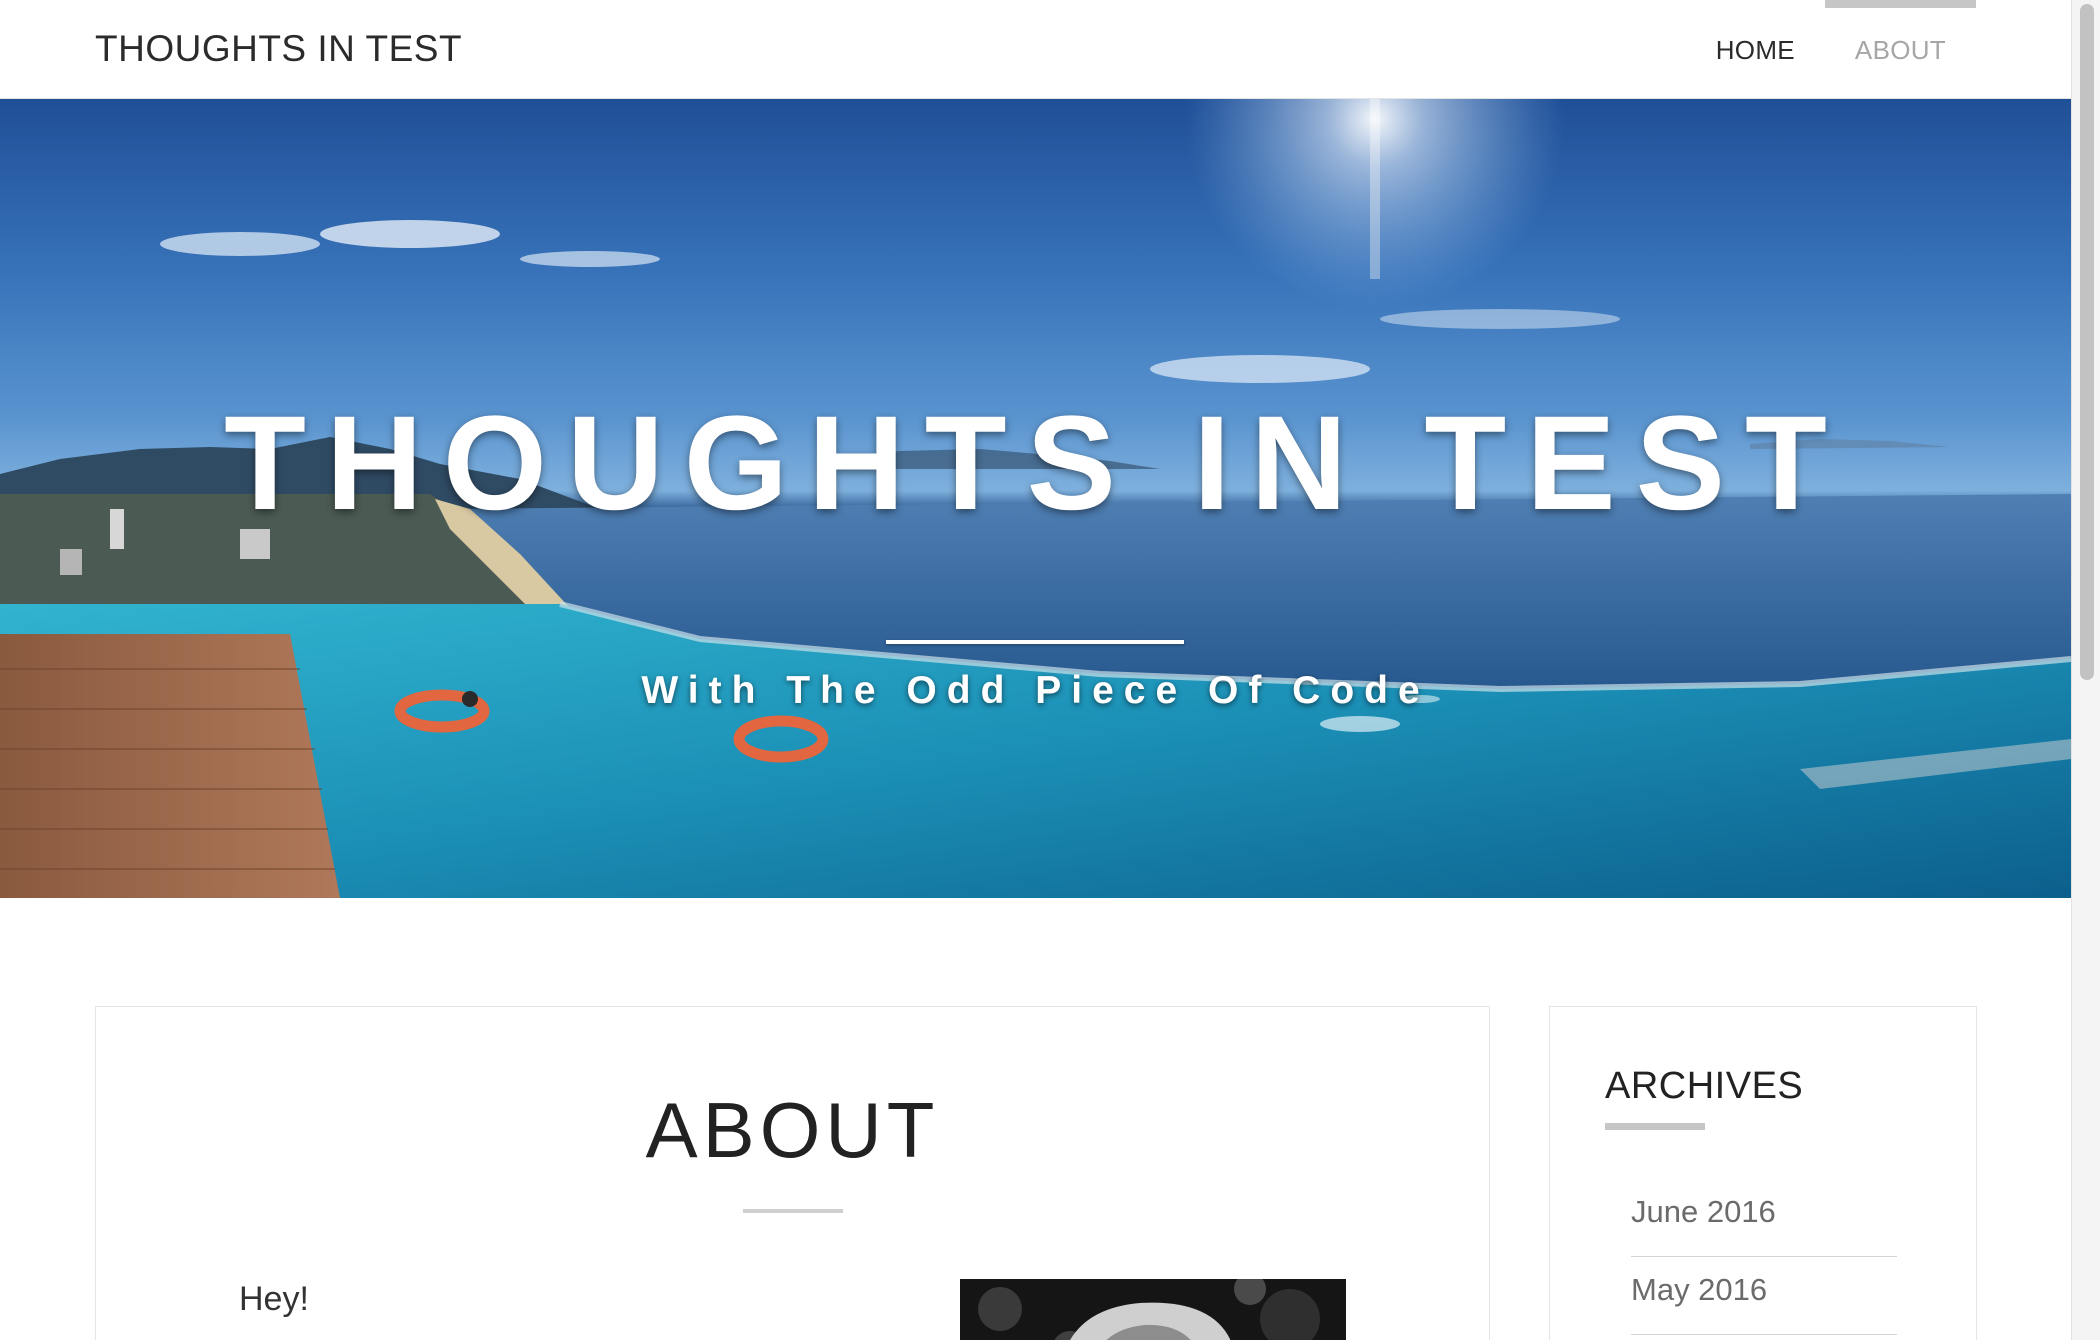 Image resolution: width=2100 pixels, height=1340 pixels. What do you see at coordinates (2087, 342) in the screenshot?
I see `scrollbar-thumb` at bounding box center [2087, 342].